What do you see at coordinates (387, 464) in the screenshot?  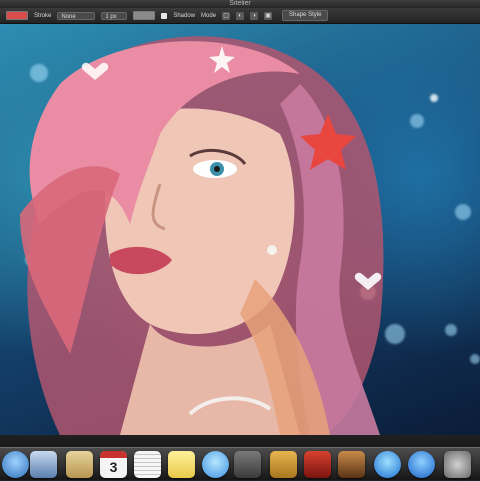 I see `itunes-icon` at bounding box center [387, 464].